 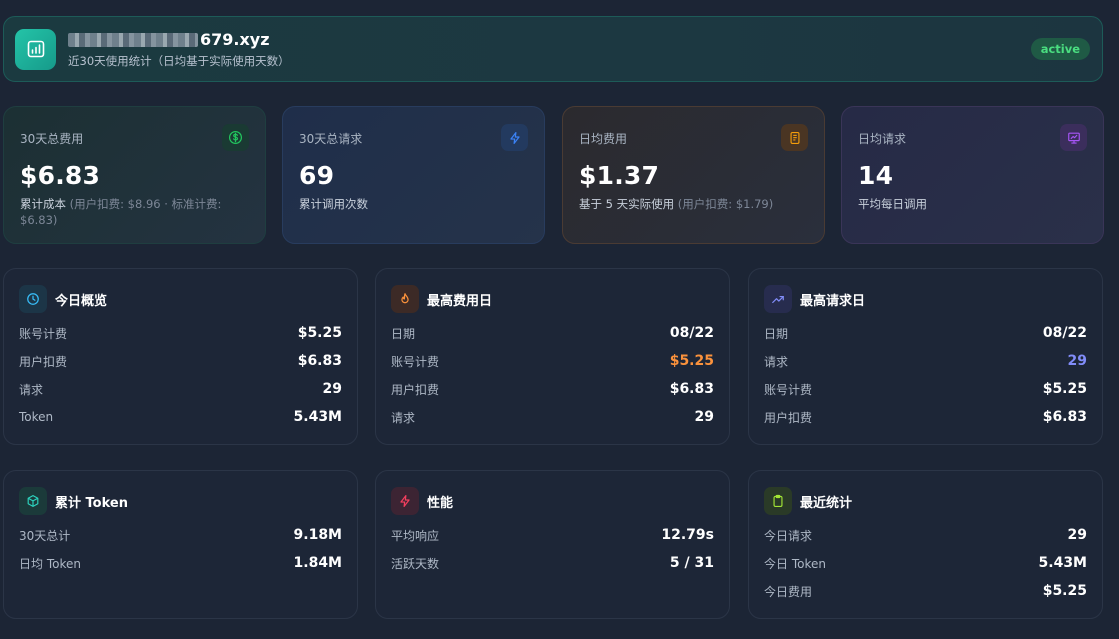 I want to click on row-value: 5 / 31, so click(x=691, y=563).